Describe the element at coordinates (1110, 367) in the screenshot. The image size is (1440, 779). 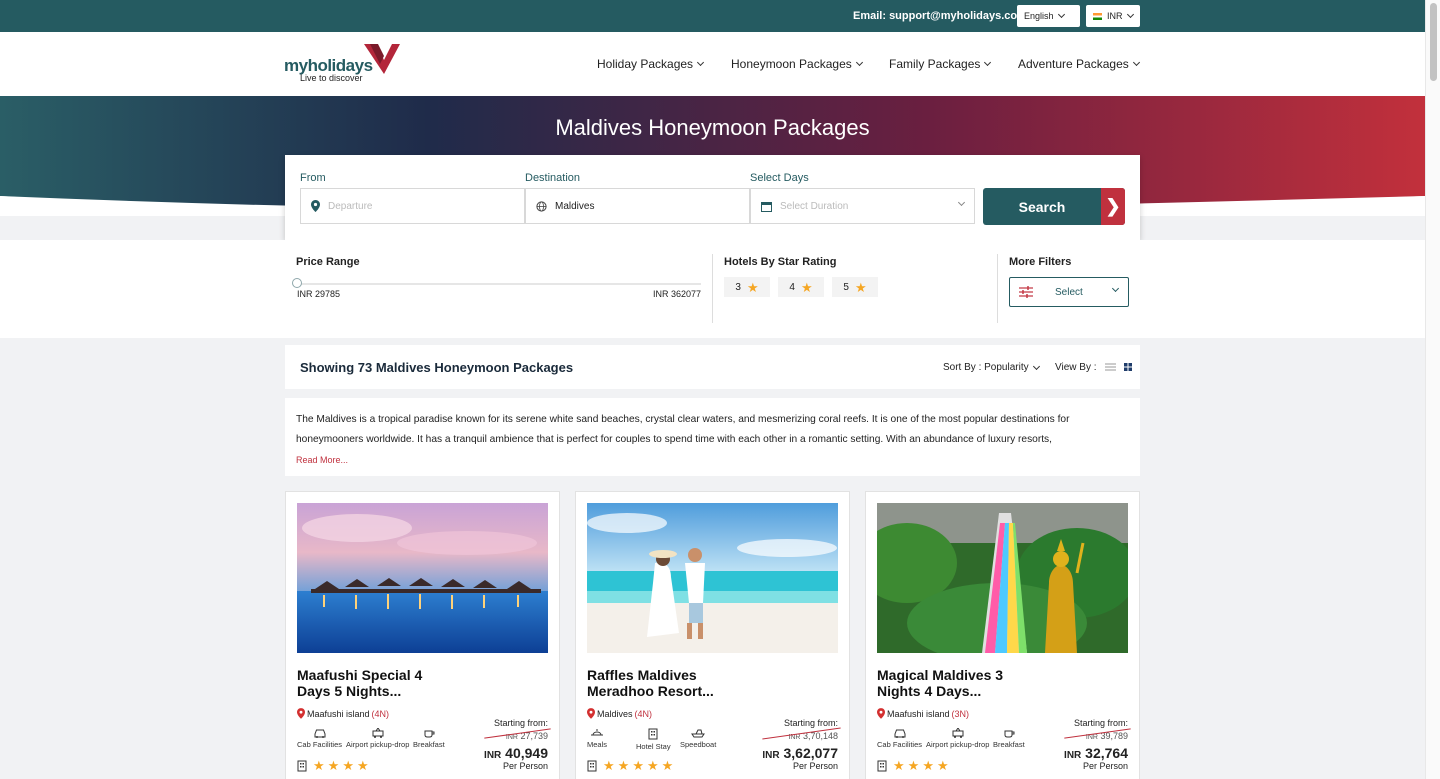
I see `list-view-icon` at that location.